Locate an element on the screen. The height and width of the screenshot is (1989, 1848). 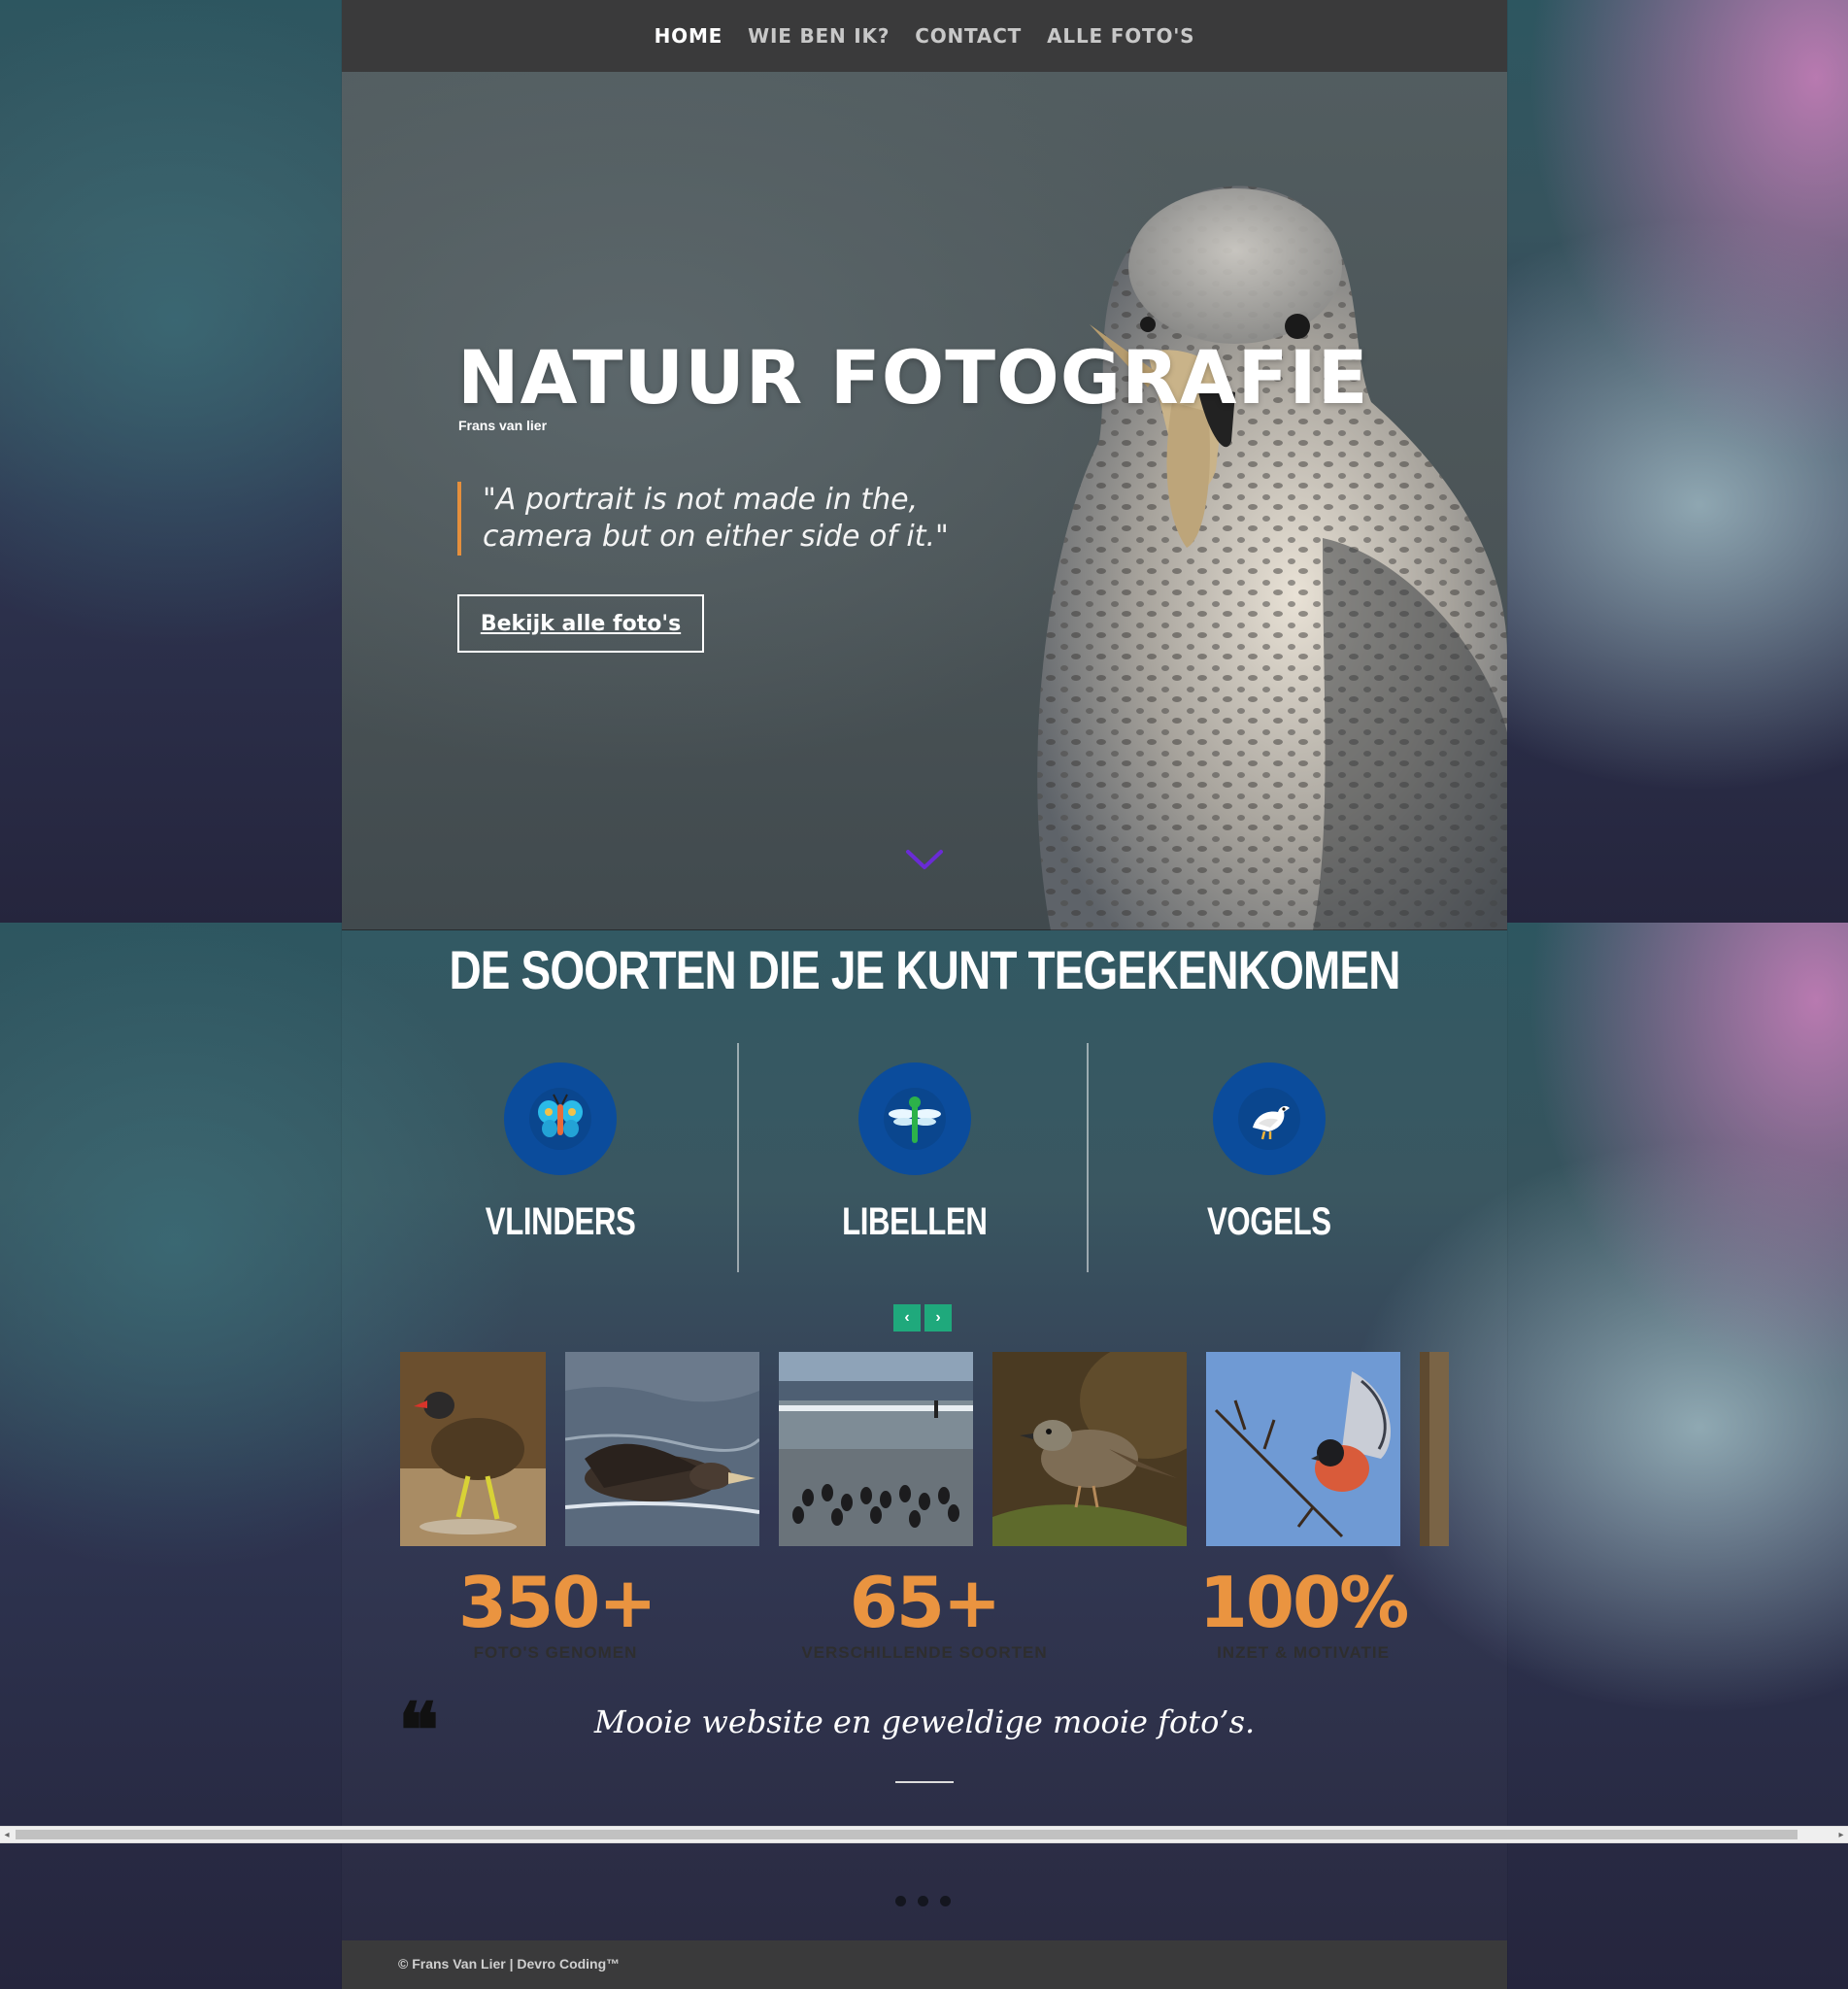
testimonial-dots is located at coordinates (923, 1901).